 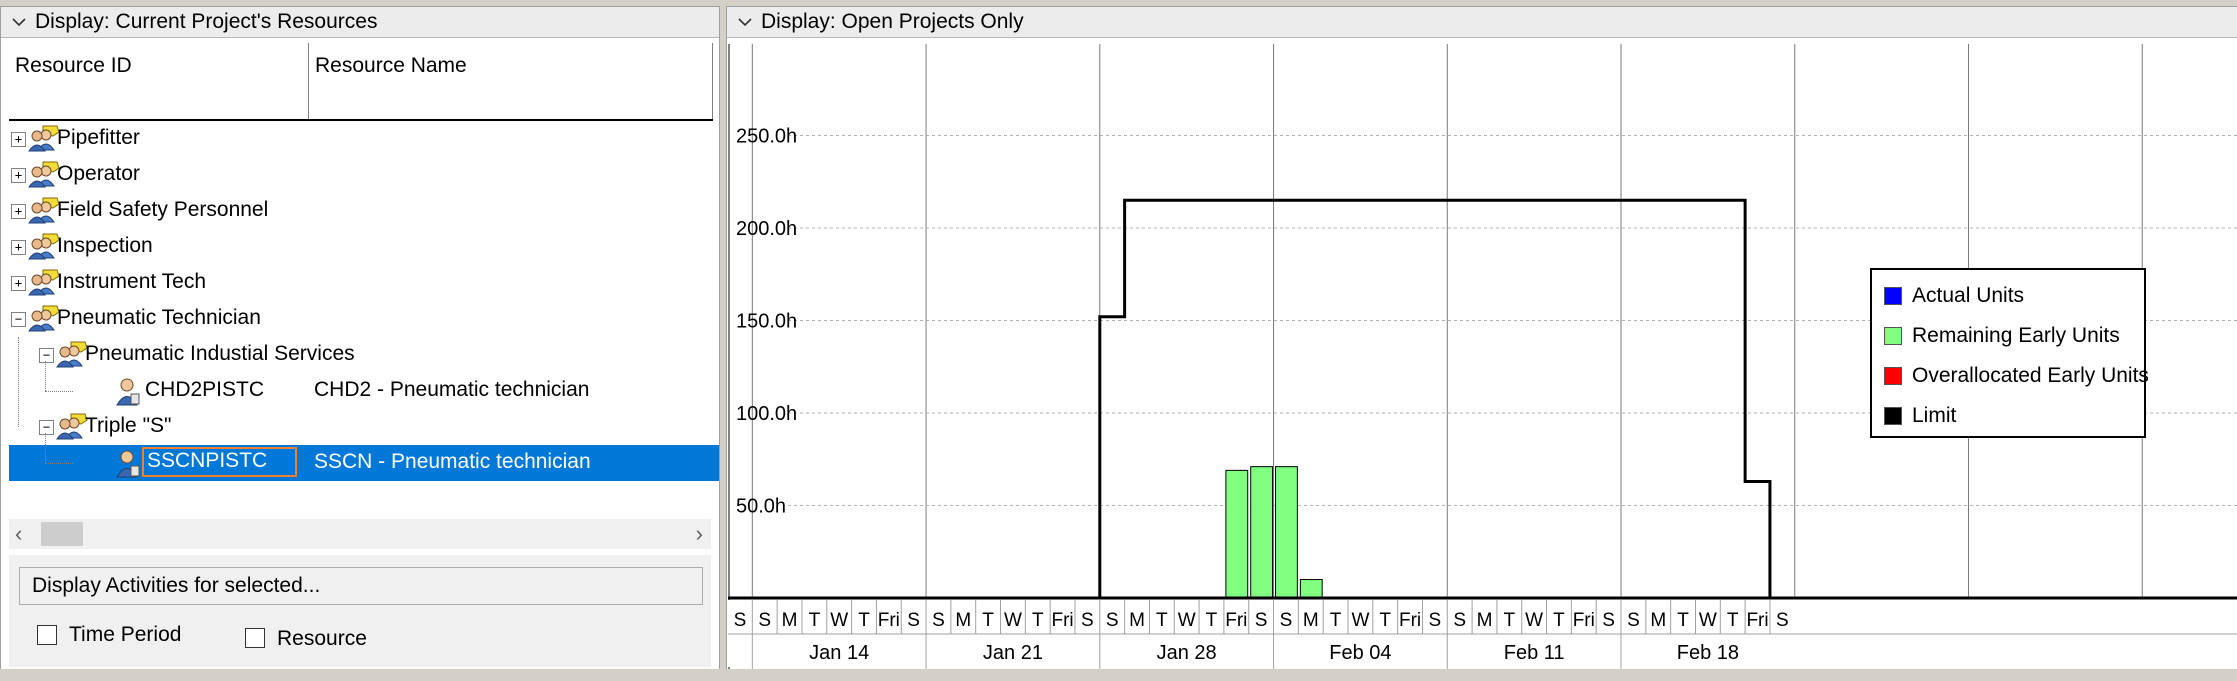 What do you see at coordinates (364, 211) in the screenshot?
I see `tree-row: + Field Safety Personnel` at bounding box center [364, 211].